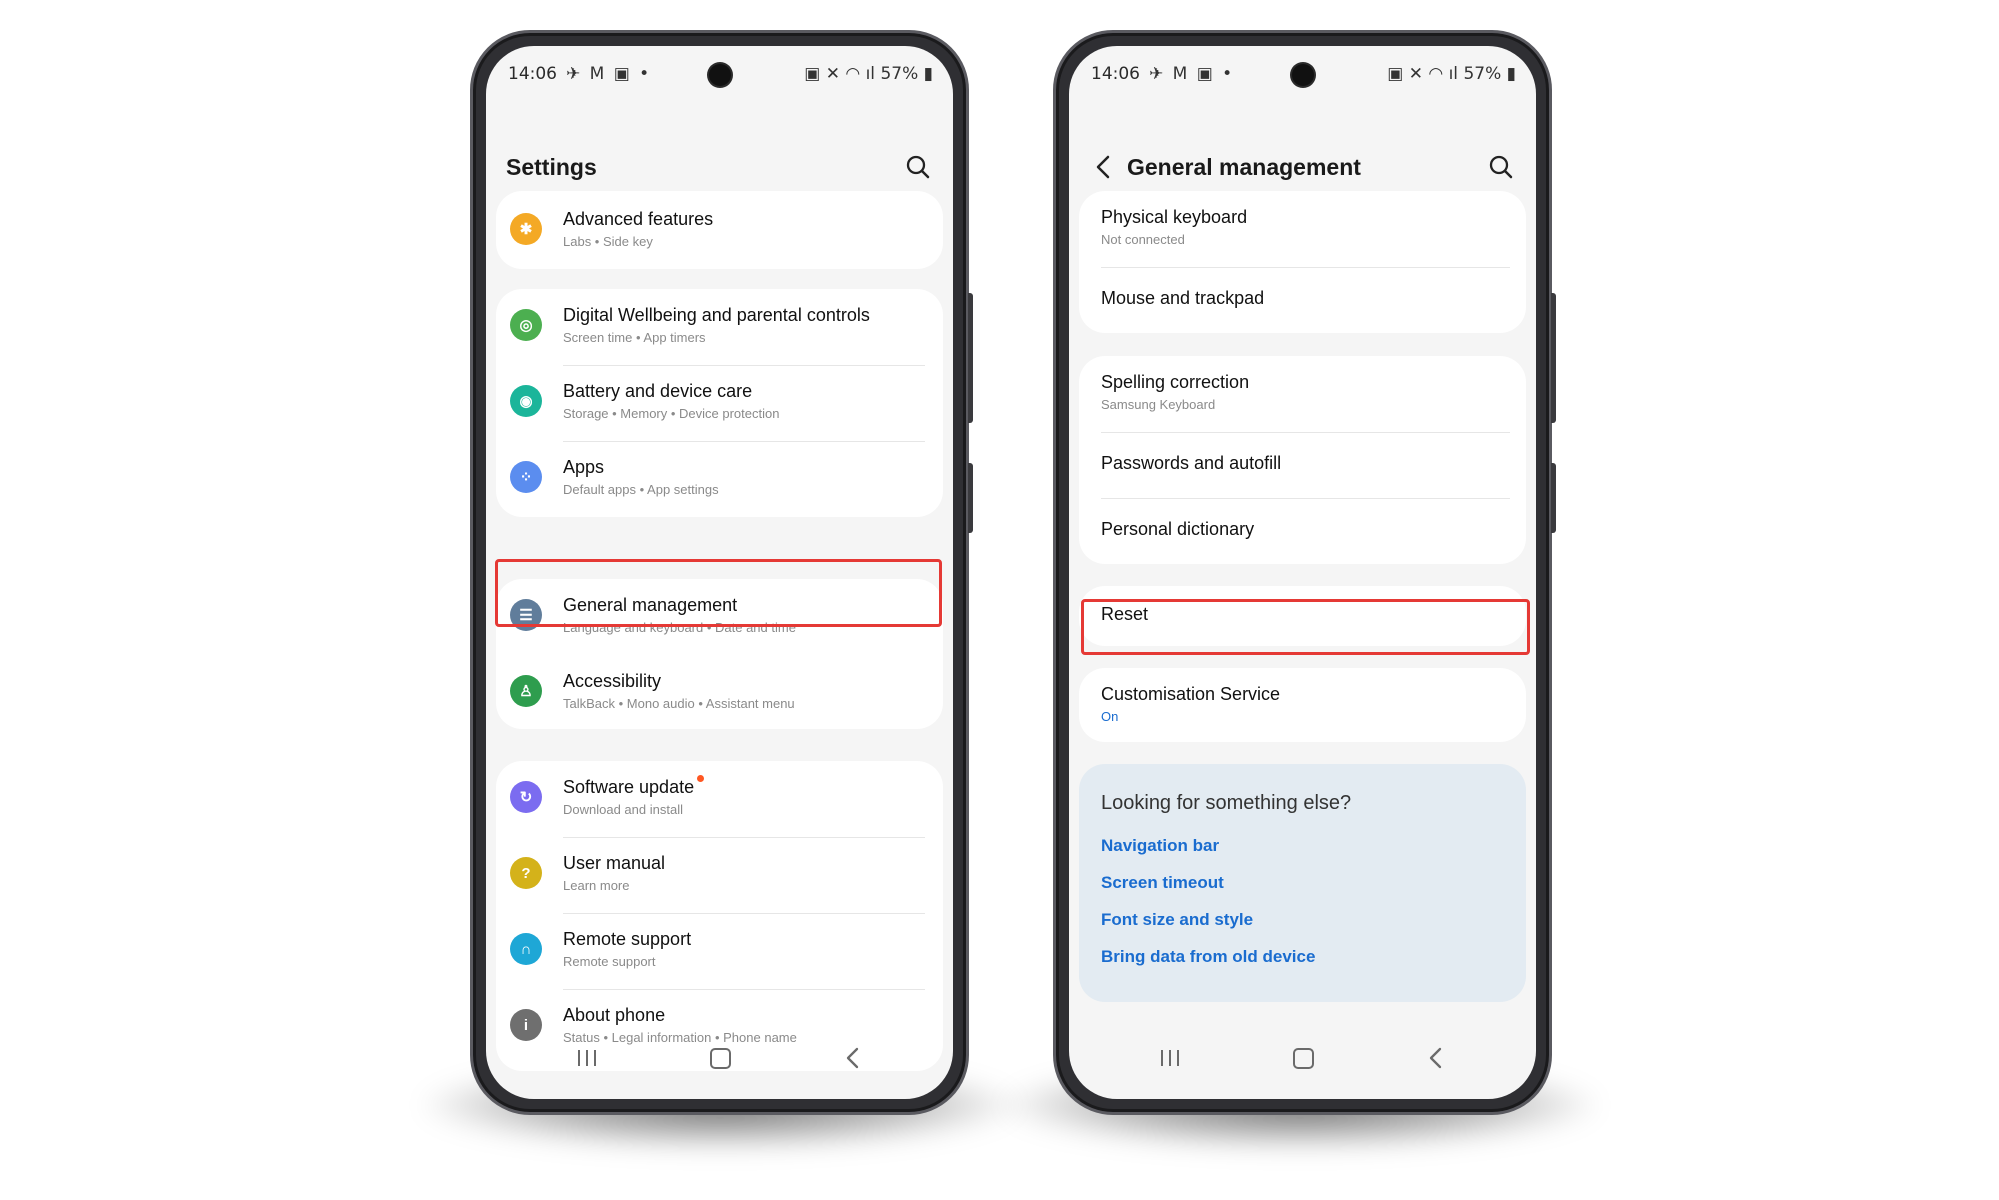  I want to click on notification-badge, so click(701, 778).